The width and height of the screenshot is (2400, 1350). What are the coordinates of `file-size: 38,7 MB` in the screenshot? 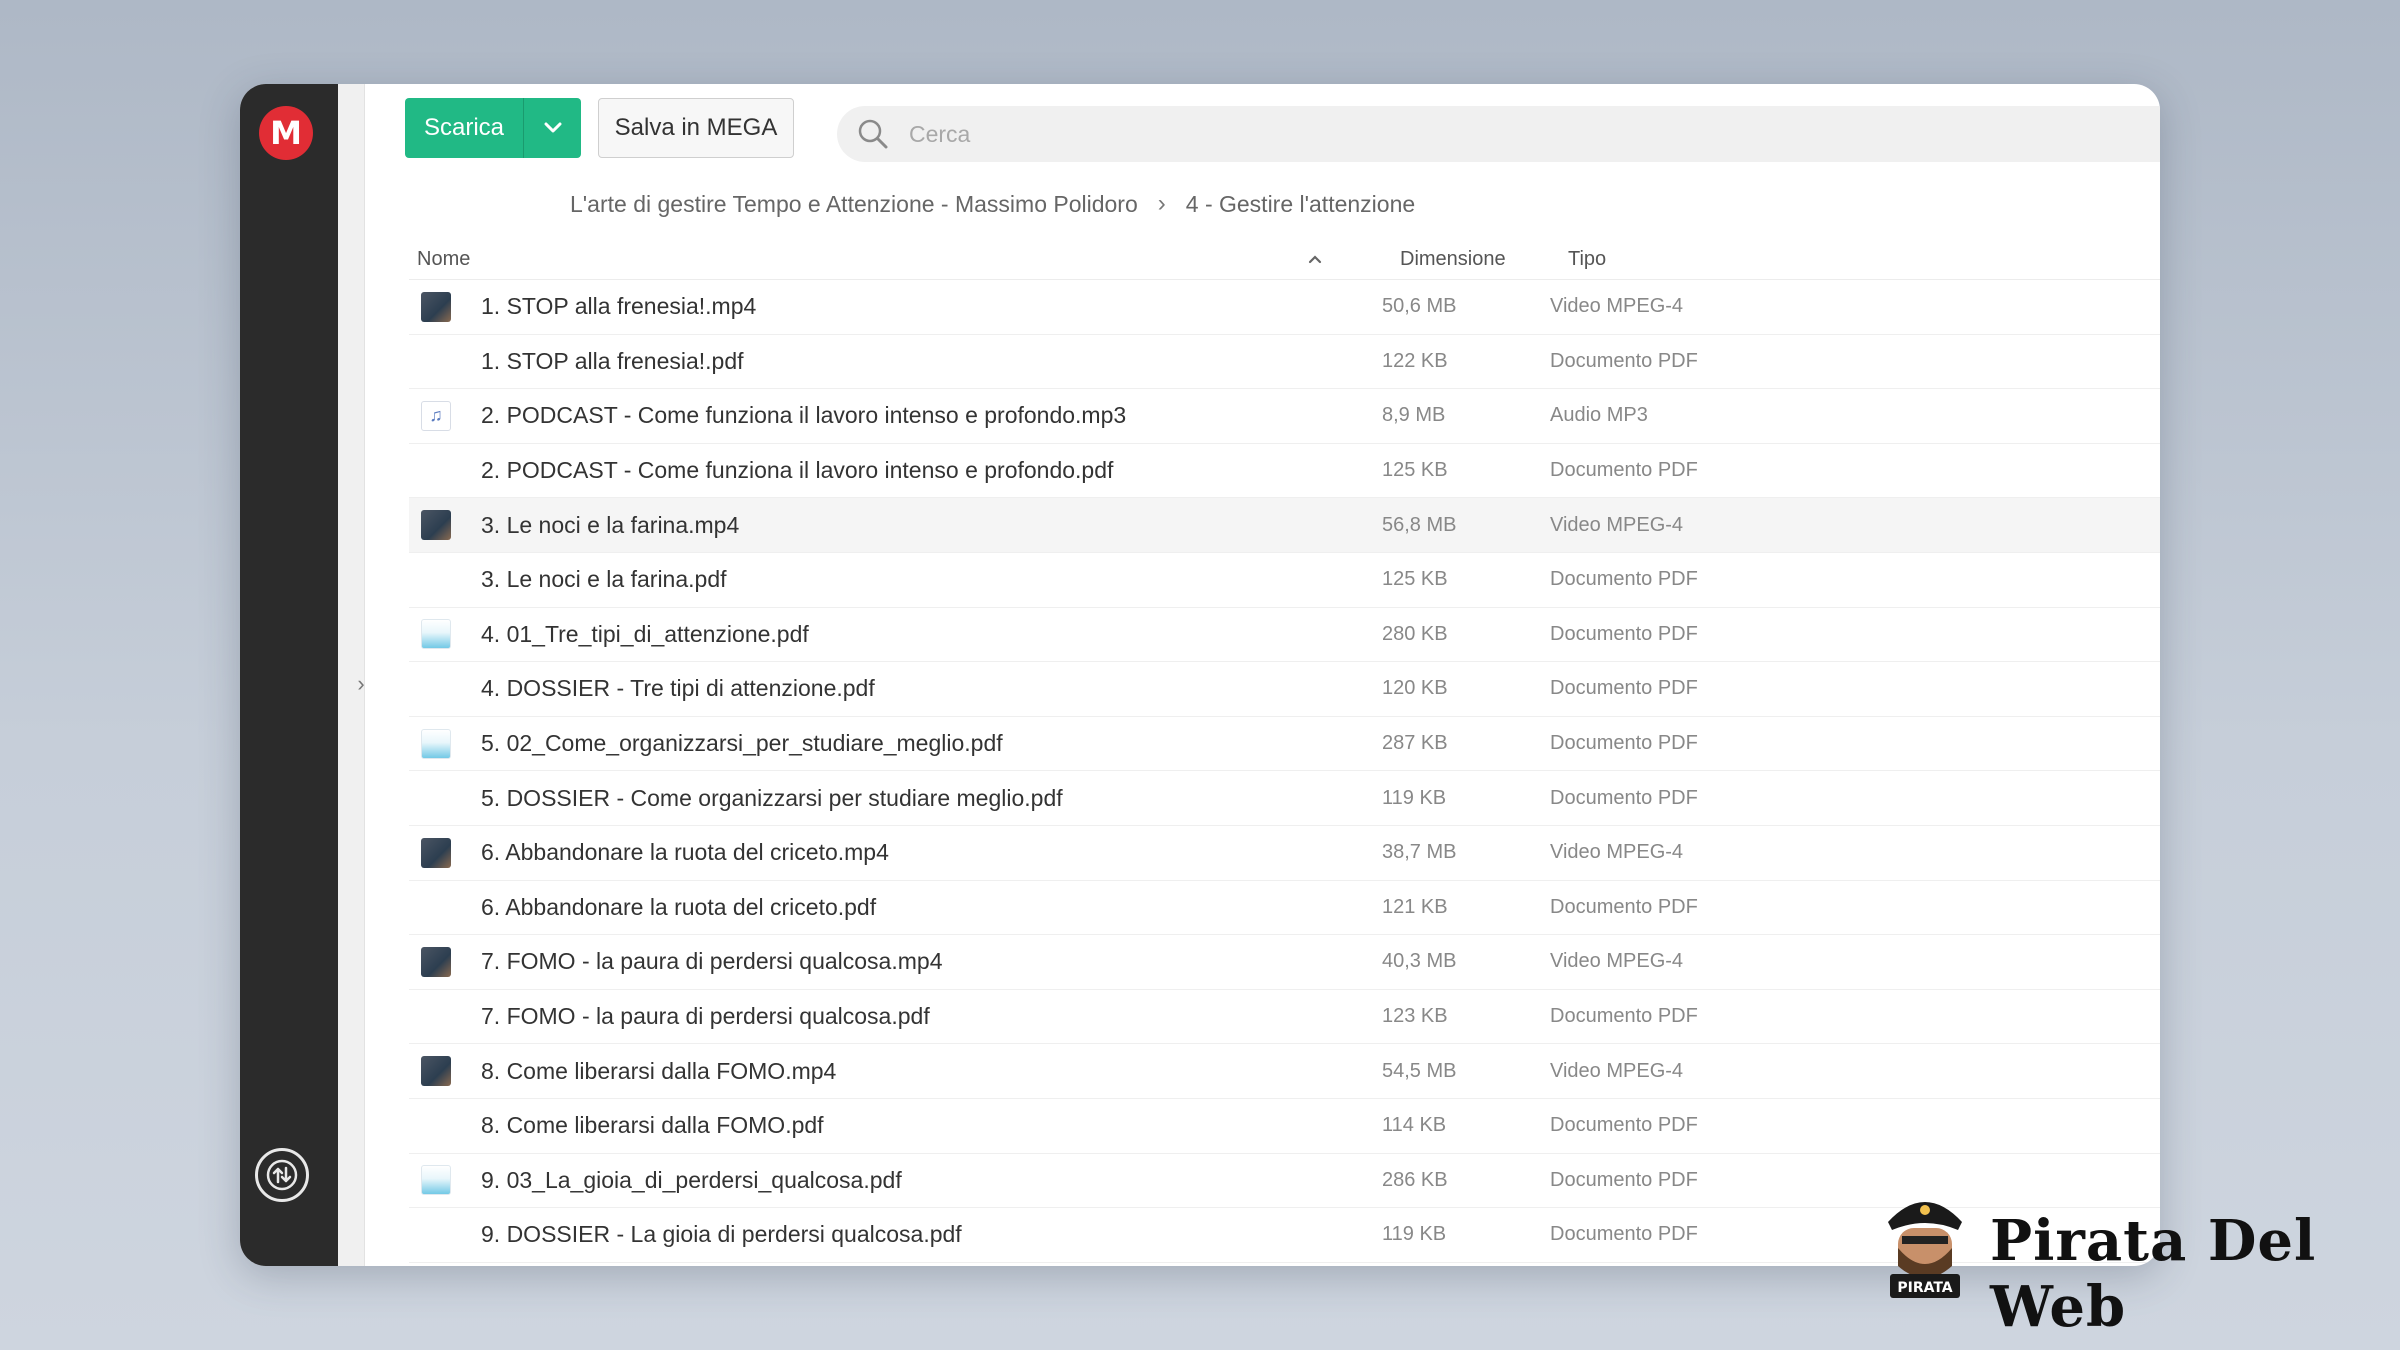 It's located at (1419, 852).